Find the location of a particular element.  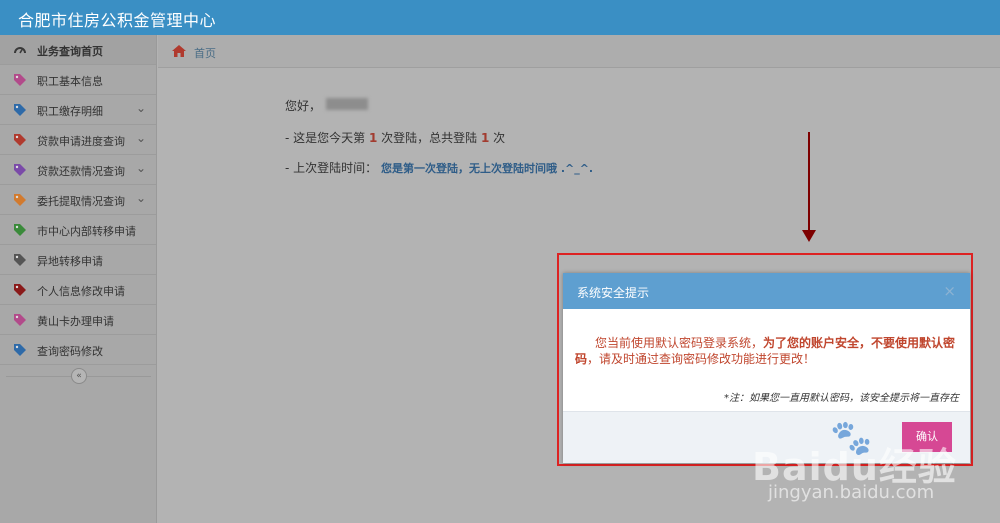

sidebar-item-3: 贷款申请进度查询 ⌄ is located at coordinates (78, 140).